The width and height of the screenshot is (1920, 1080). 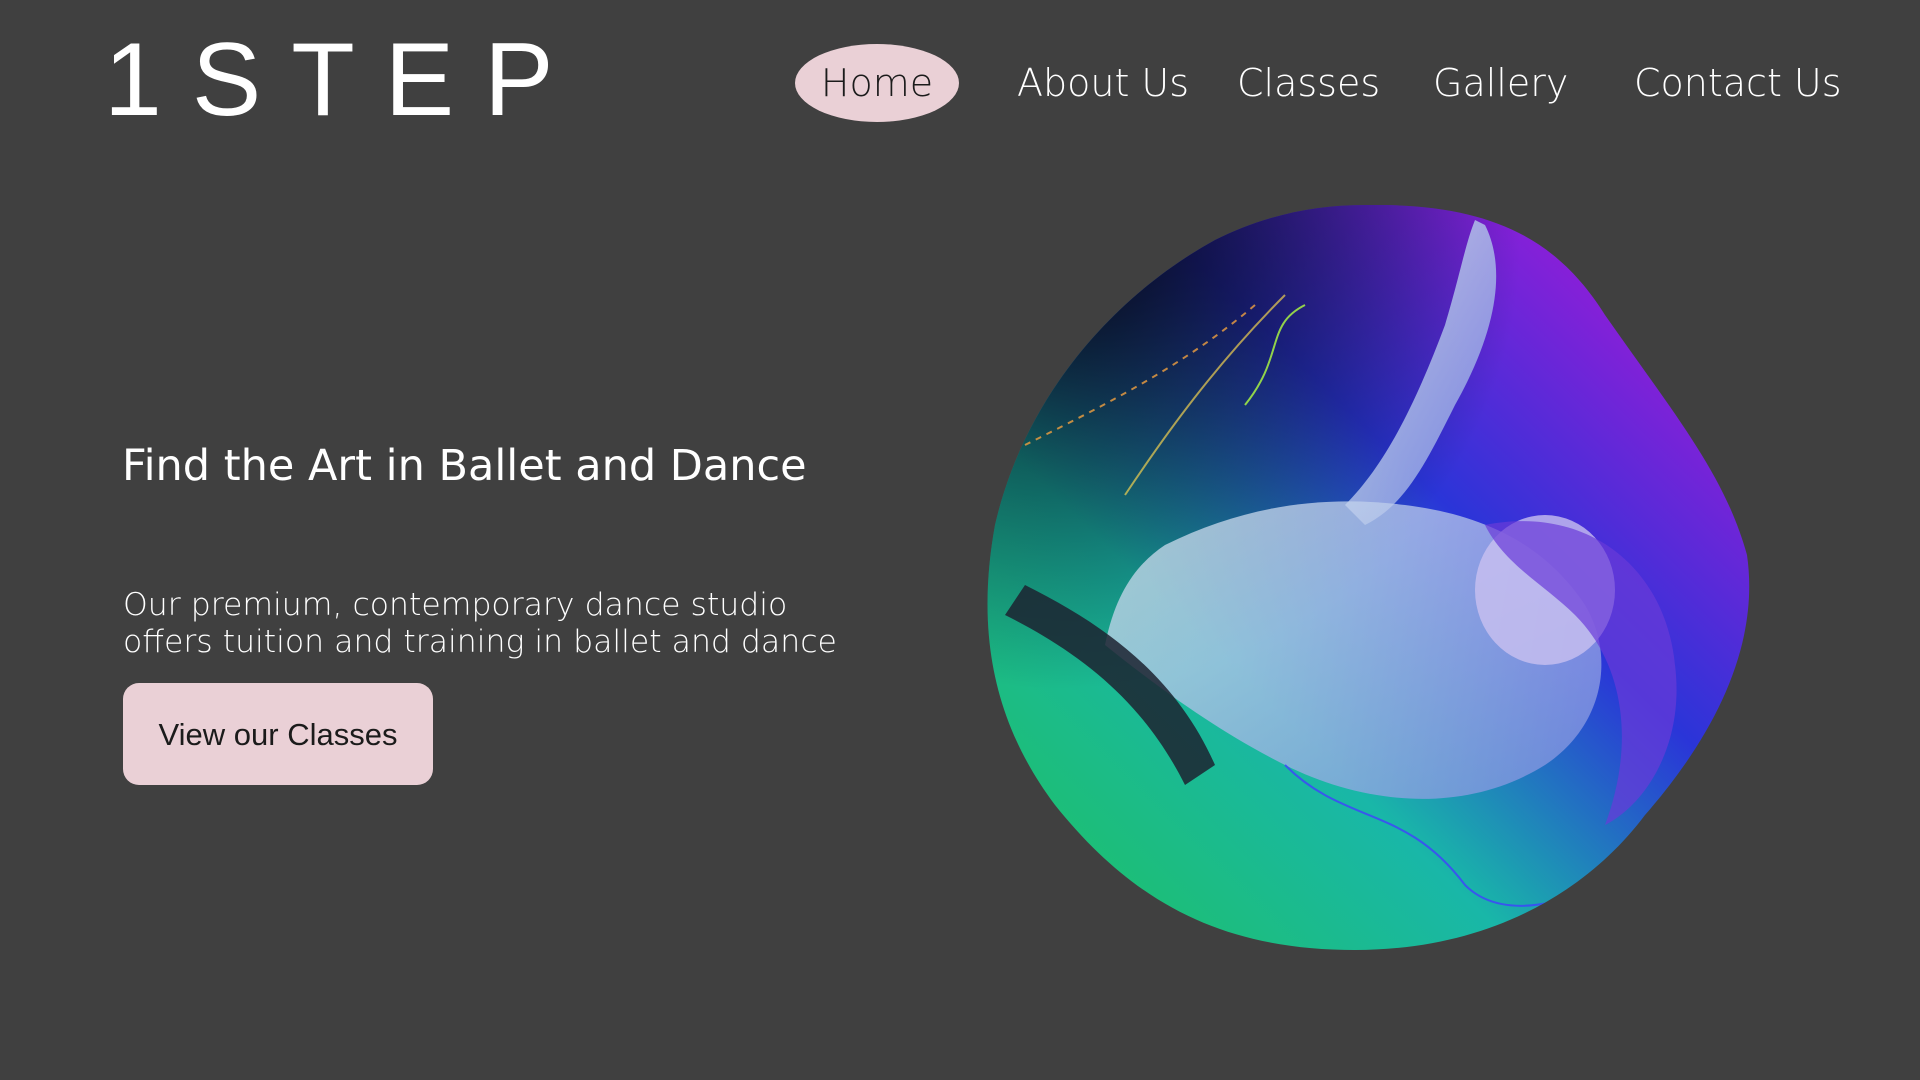 What do you see at coordinates (1103, 83) in the screenshot?
I see `nav-item-about-us: About Us` at bounding box center [1103, 83].